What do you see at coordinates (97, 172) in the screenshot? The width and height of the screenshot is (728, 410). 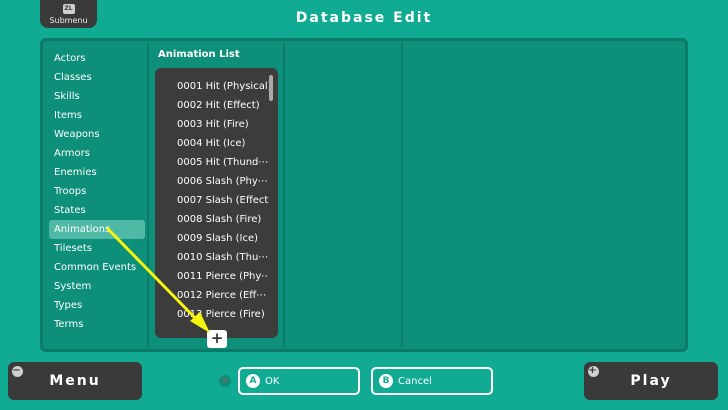 I see `category-item-enemies: Enemies` at bounding box center [97, 172].